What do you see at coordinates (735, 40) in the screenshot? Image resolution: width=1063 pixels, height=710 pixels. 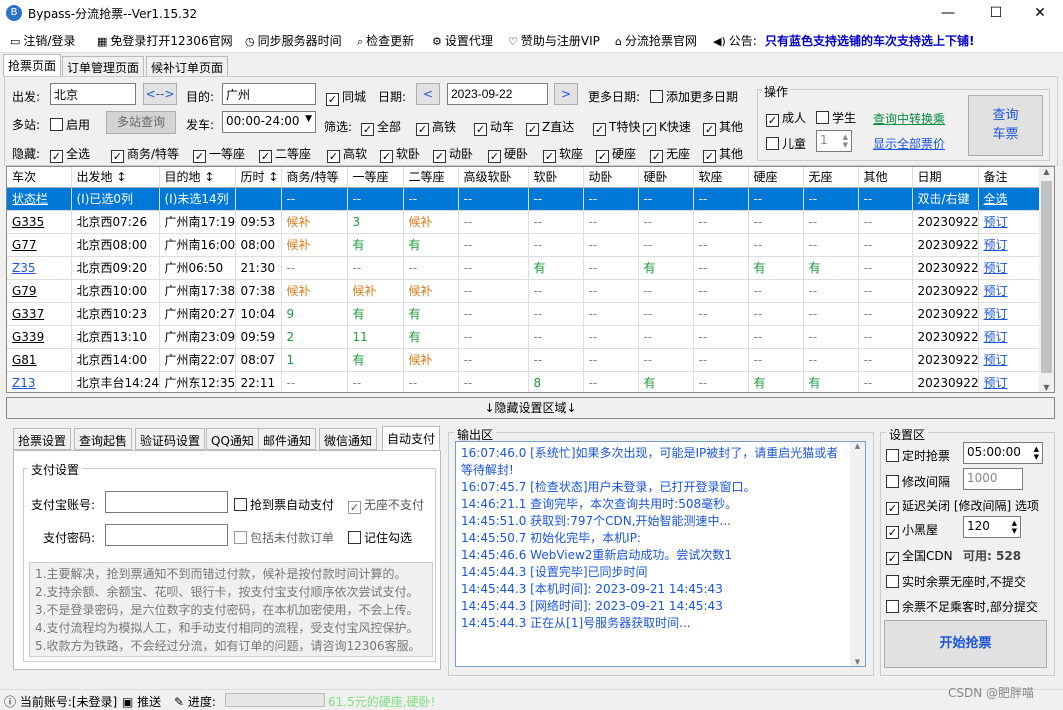 I see `menu-notice: ◀) 公告:` at bounding box center [735, 40].